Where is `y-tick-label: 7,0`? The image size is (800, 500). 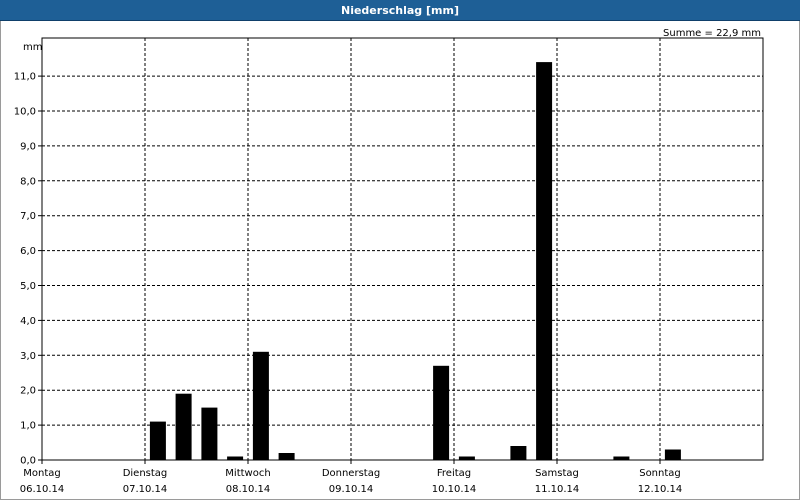 y-tick-label: 7,0 is located at coordinates (28, 216).